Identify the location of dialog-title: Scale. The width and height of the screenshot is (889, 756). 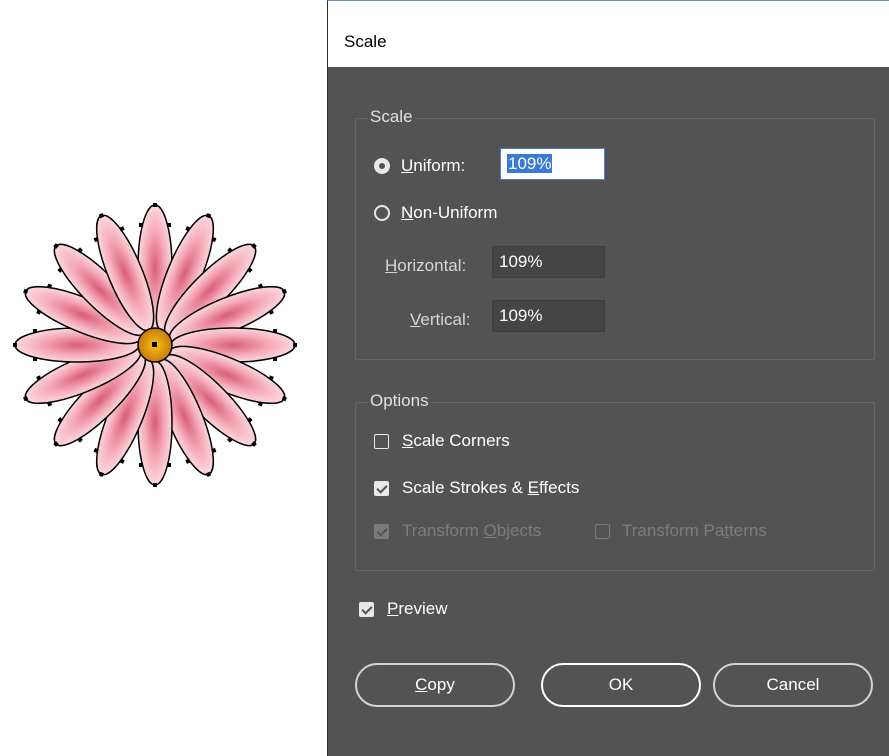
(365, 41).